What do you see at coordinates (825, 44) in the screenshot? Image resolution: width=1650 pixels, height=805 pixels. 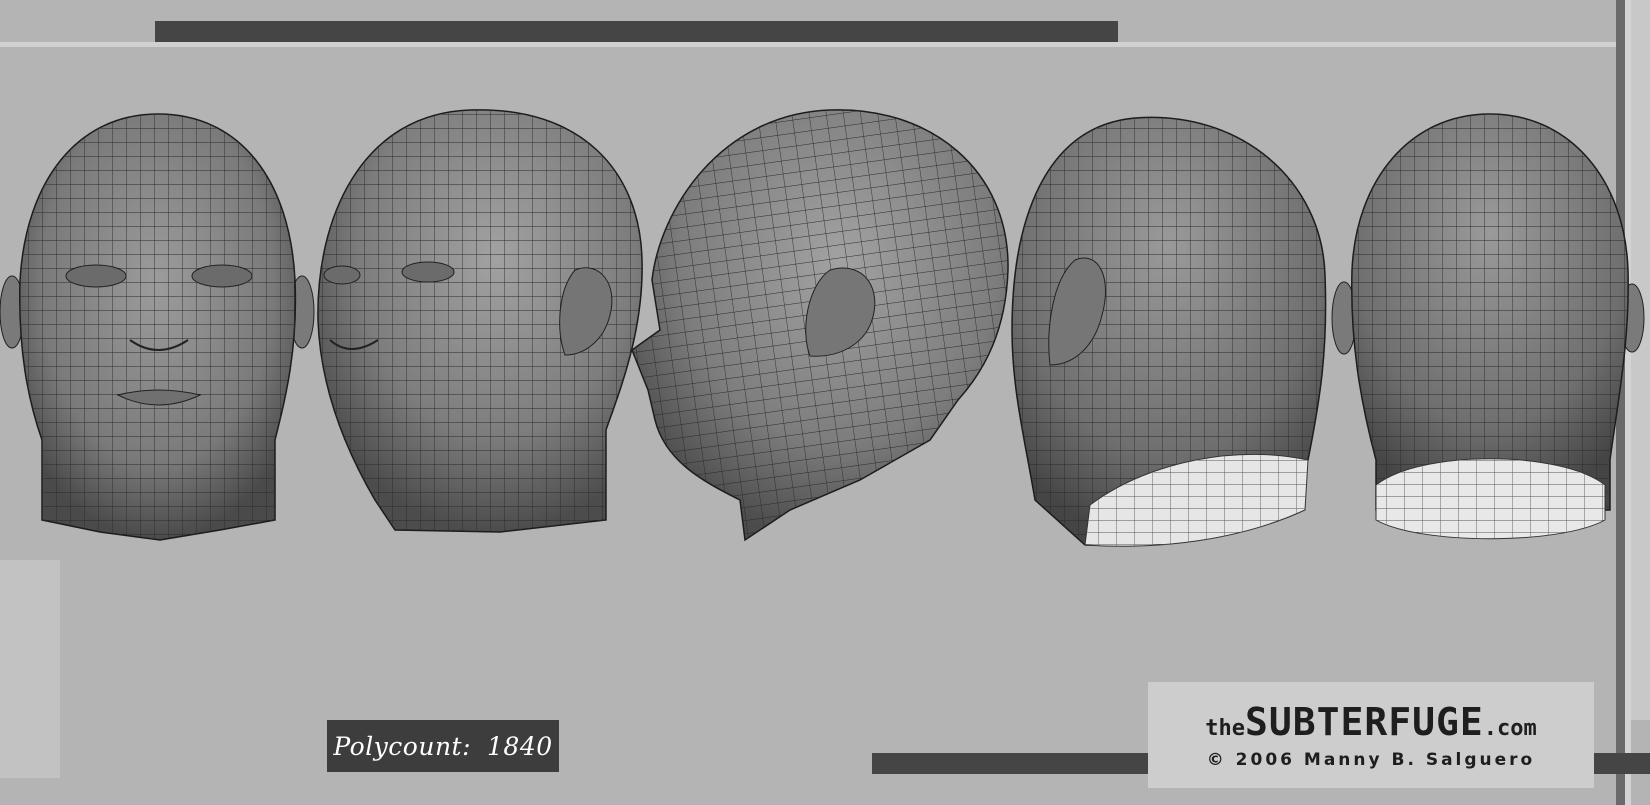 I see `top-light-line` at bounding box center [825, 44].